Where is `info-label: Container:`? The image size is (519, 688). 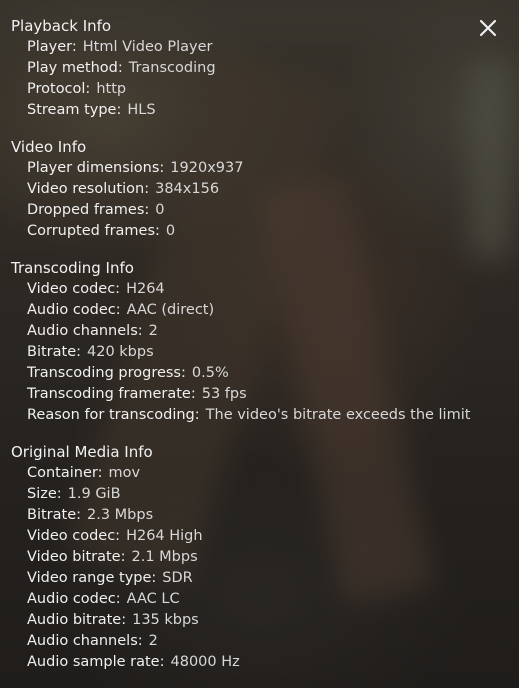 info-label: Container: is located at coordinates (65, 473).